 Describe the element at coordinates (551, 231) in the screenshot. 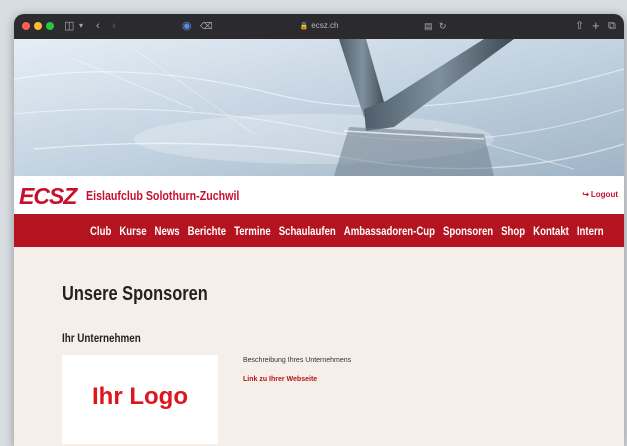

I see `nav-item-kontakt: Kontakt` at that location.